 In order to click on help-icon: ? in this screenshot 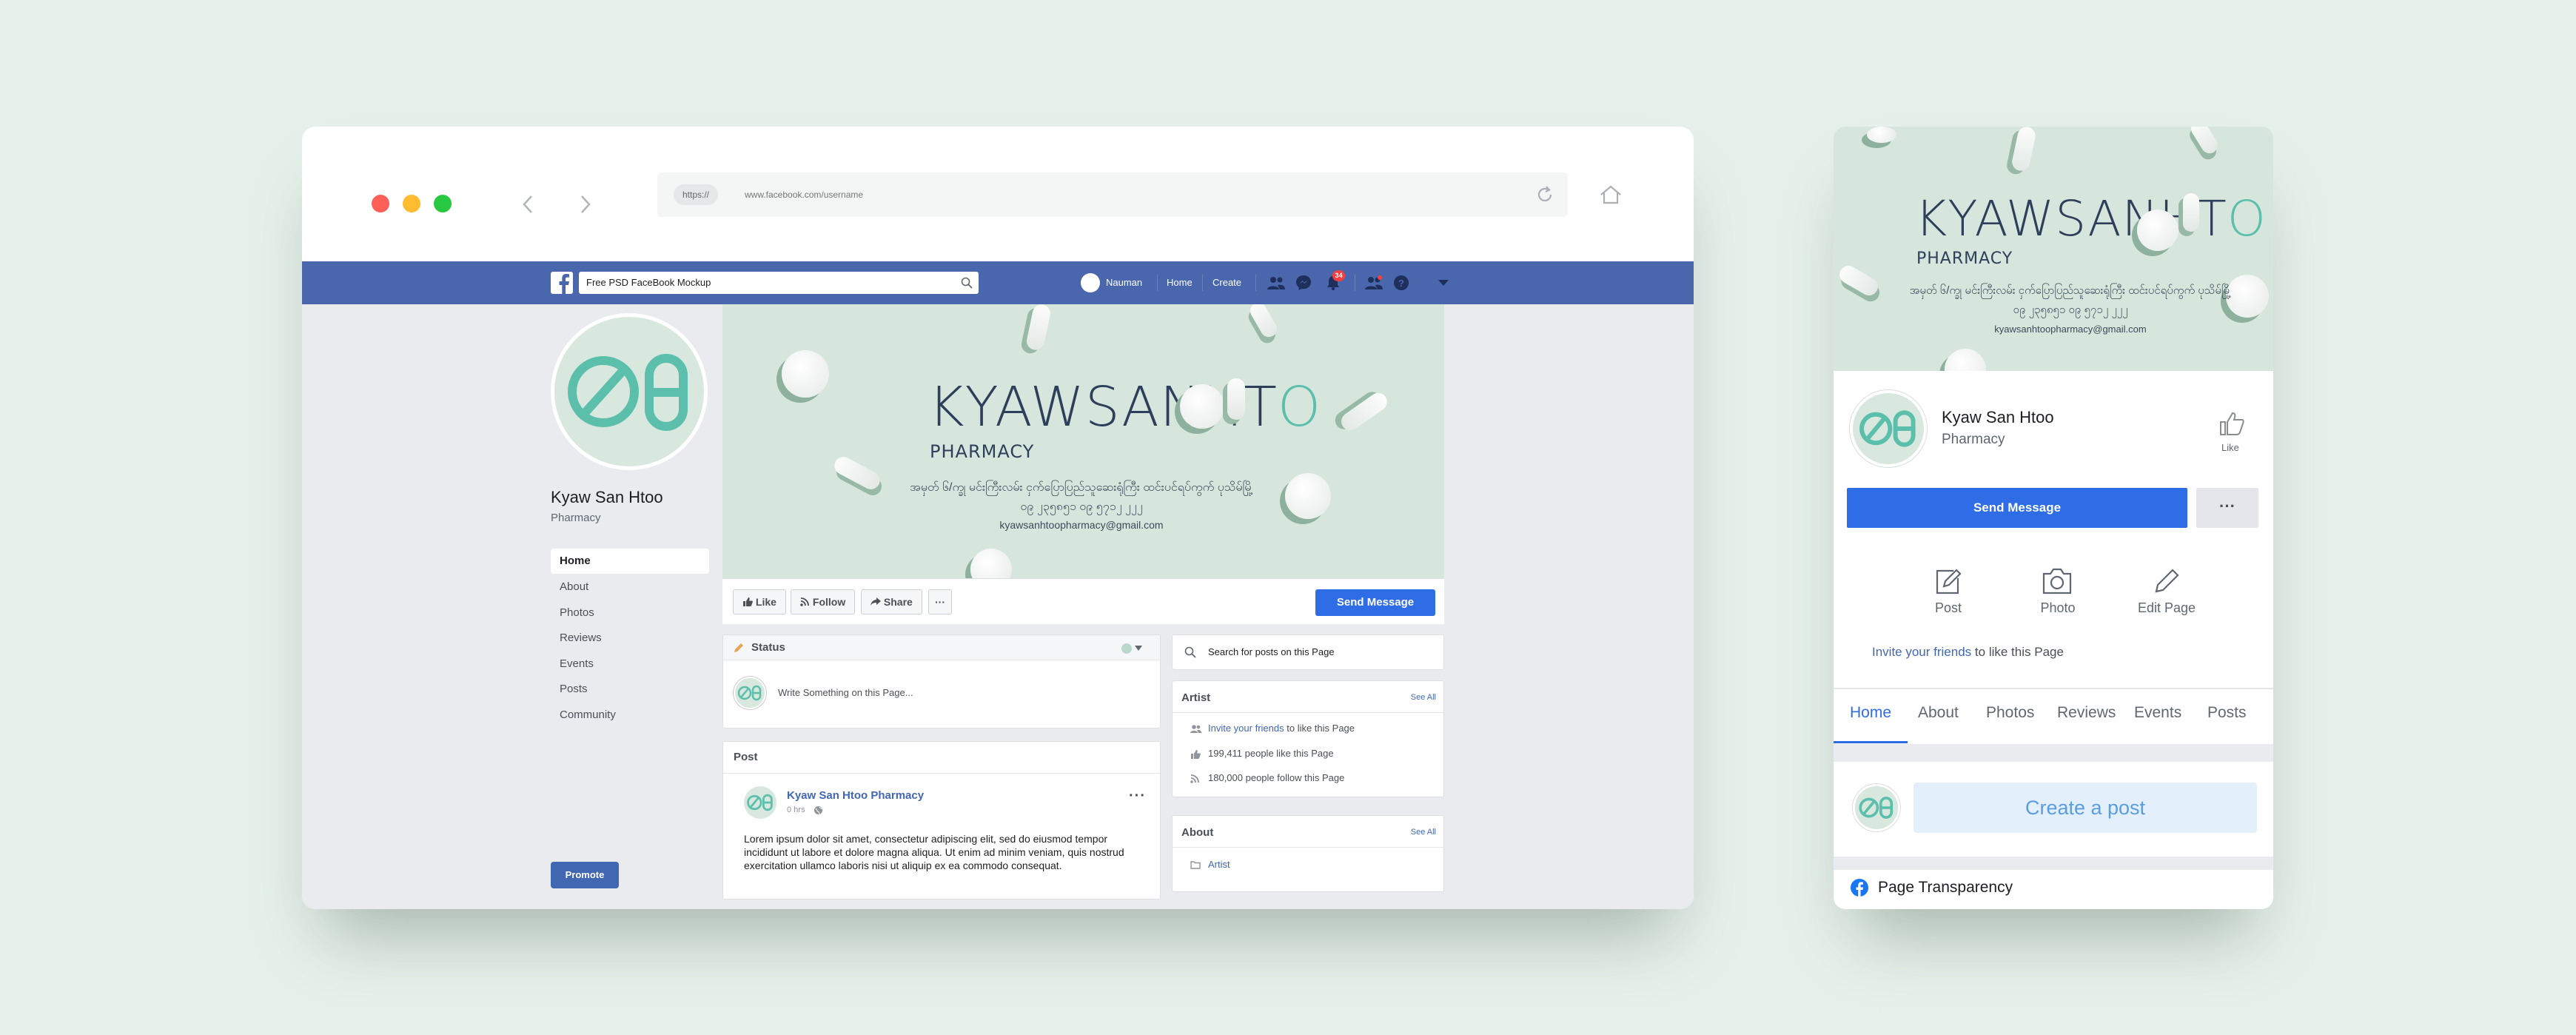, I will do `click(1401, 283)`.